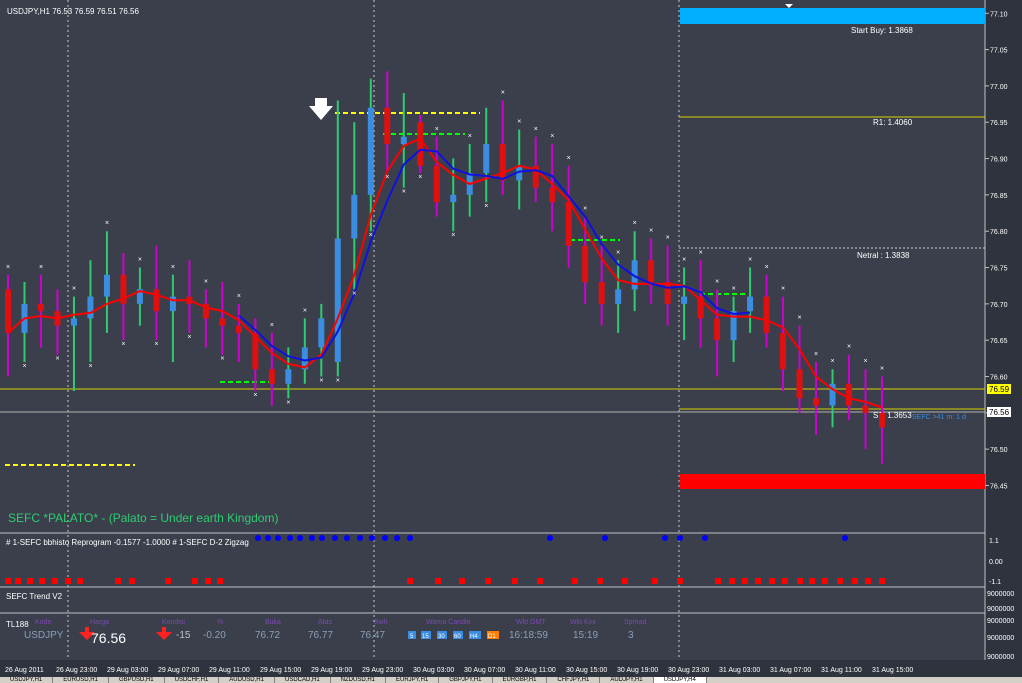 This screenshot has width=1022, height=683. What do you see at coordinates (520, 680) in the screenshot?
I see `chart-tab: EURGBP,H1` at bounding box center [520, 680].